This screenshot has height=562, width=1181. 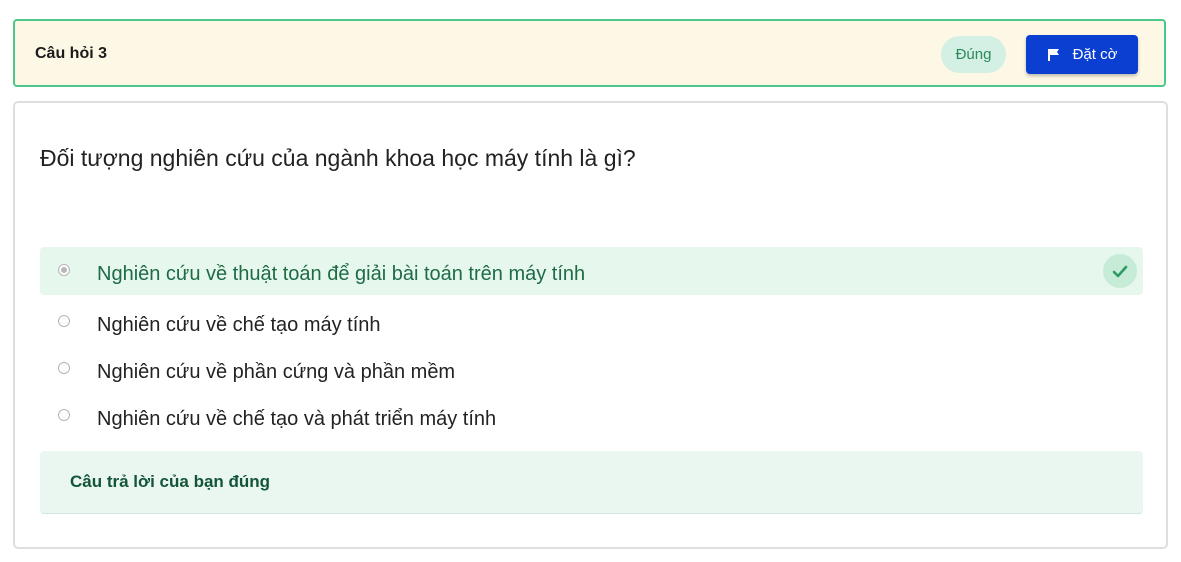 What do you see at coordinates (71, 53) in the screenshot?
I see `question-number: Câu hỏi 3` at bounding box center [71, 53].